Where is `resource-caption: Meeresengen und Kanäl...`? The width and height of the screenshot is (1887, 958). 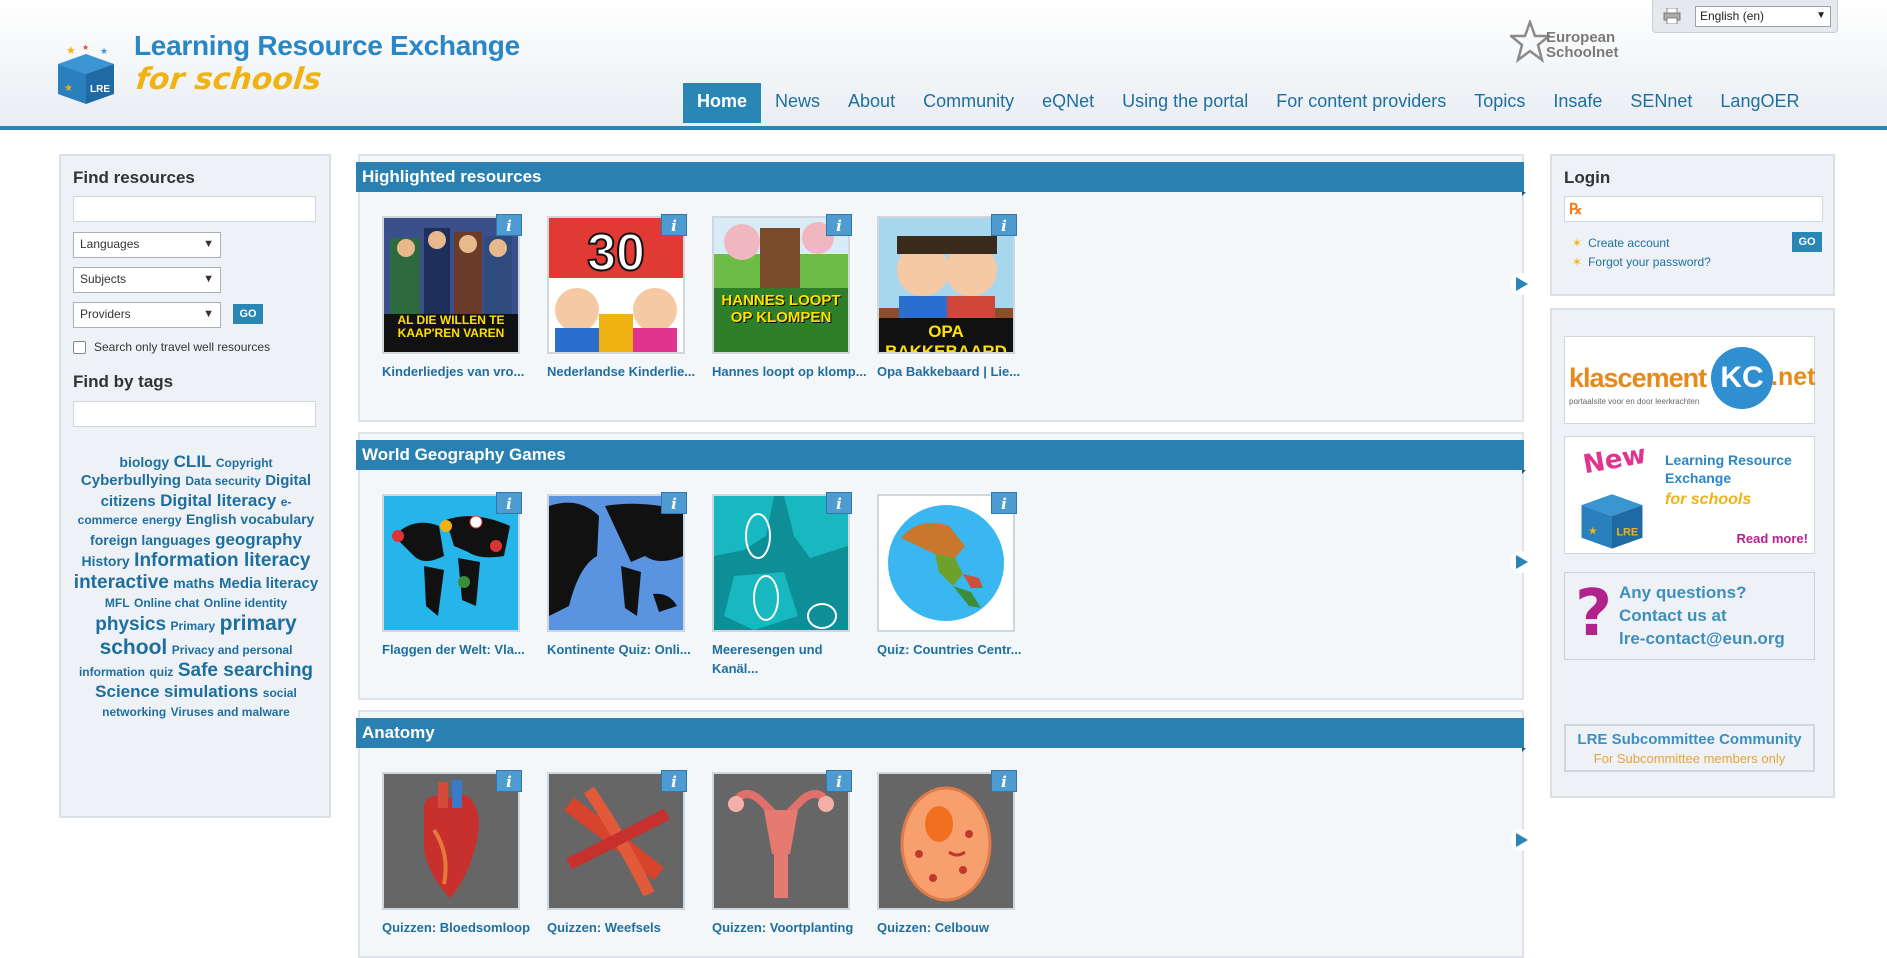
resource-caption: Meeresengen und Kanäl... is located at coordinates (792, 659).